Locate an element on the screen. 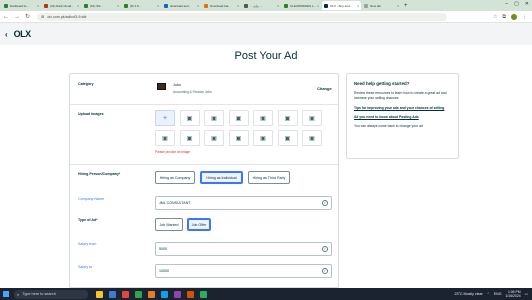 The width and height of the screenshot is (532, 300). add-image-button: + is located at coordinates (165, 118).